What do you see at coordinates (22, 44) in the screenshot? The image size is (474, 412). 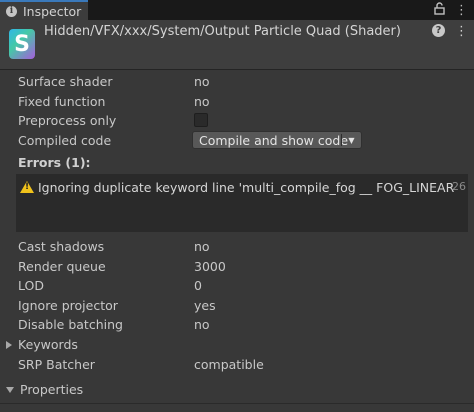 I see `shader-logo-icon: S` at bounding box center [22, 44].